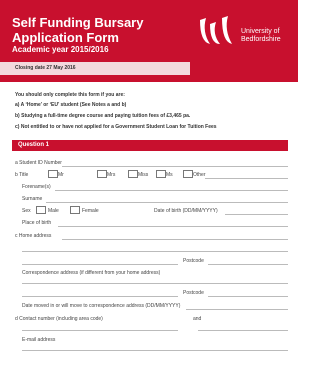  What do you see at coordinates (75, 210) in the screenshot?
I see `sex-female-checkbox` at bounding box center [75, 210].